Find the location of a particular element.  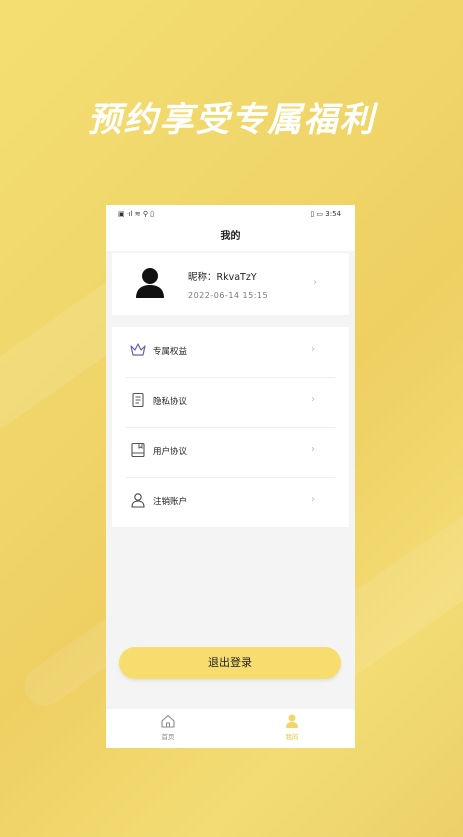

status-icons: ▣ ᐧıl ≋ ⚲ ▯ is located at coordinates (136, 214).